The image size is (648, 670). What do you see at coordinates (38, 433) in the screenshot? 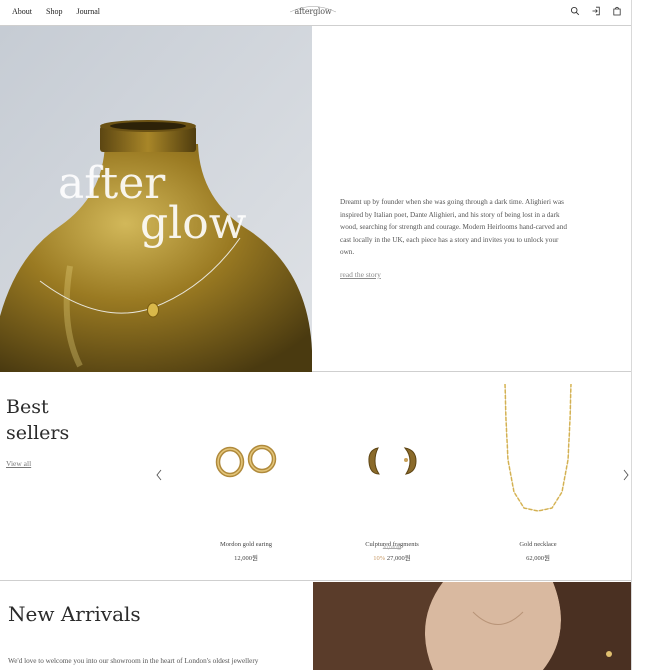
I see `best-sellers-title-line-2: sellers` at bounding box center [38, 433].